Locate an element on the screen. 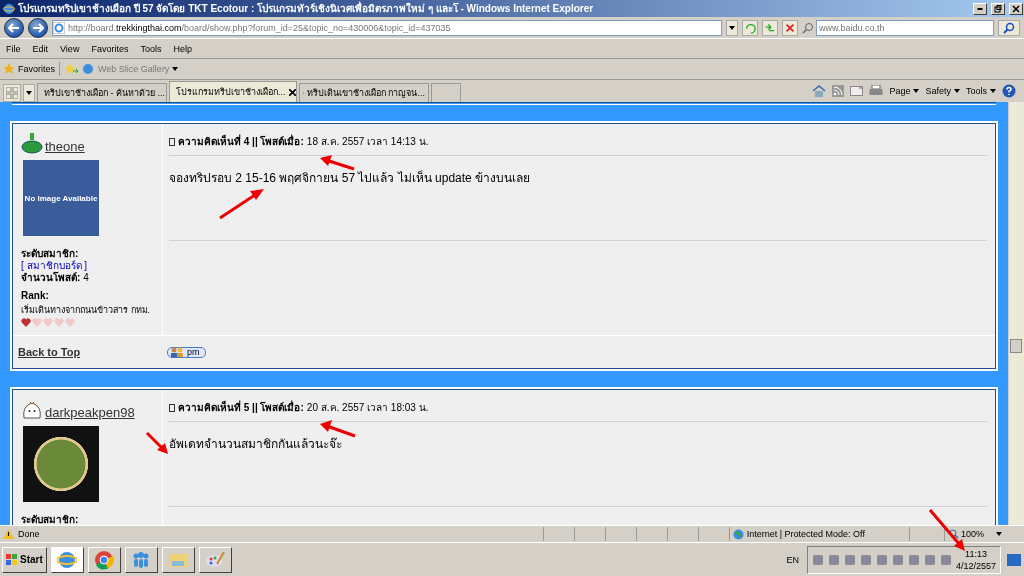  post-text: จองทริปรอบ 2 15-16 พฤศจิกายน 57 ไปแล้ว ไม่เห็น update ข้างบนเลย is located at coordinates (578, 204).